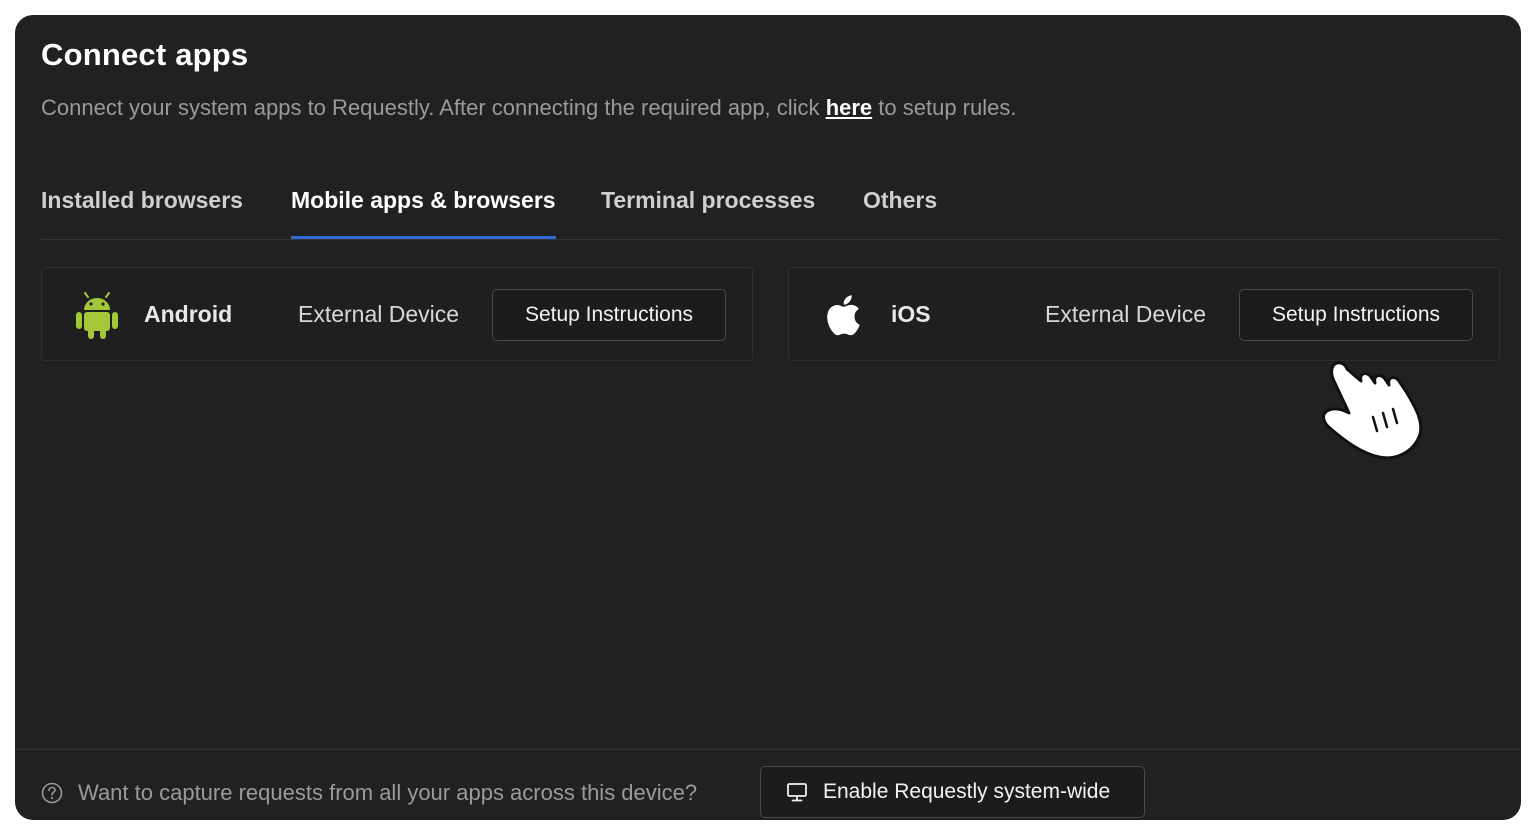 The image size is (1536, 835). What do you see at coordinates (843, 315) in the screenshot?
I see `apple-icon` at bounding box center [843, 315].